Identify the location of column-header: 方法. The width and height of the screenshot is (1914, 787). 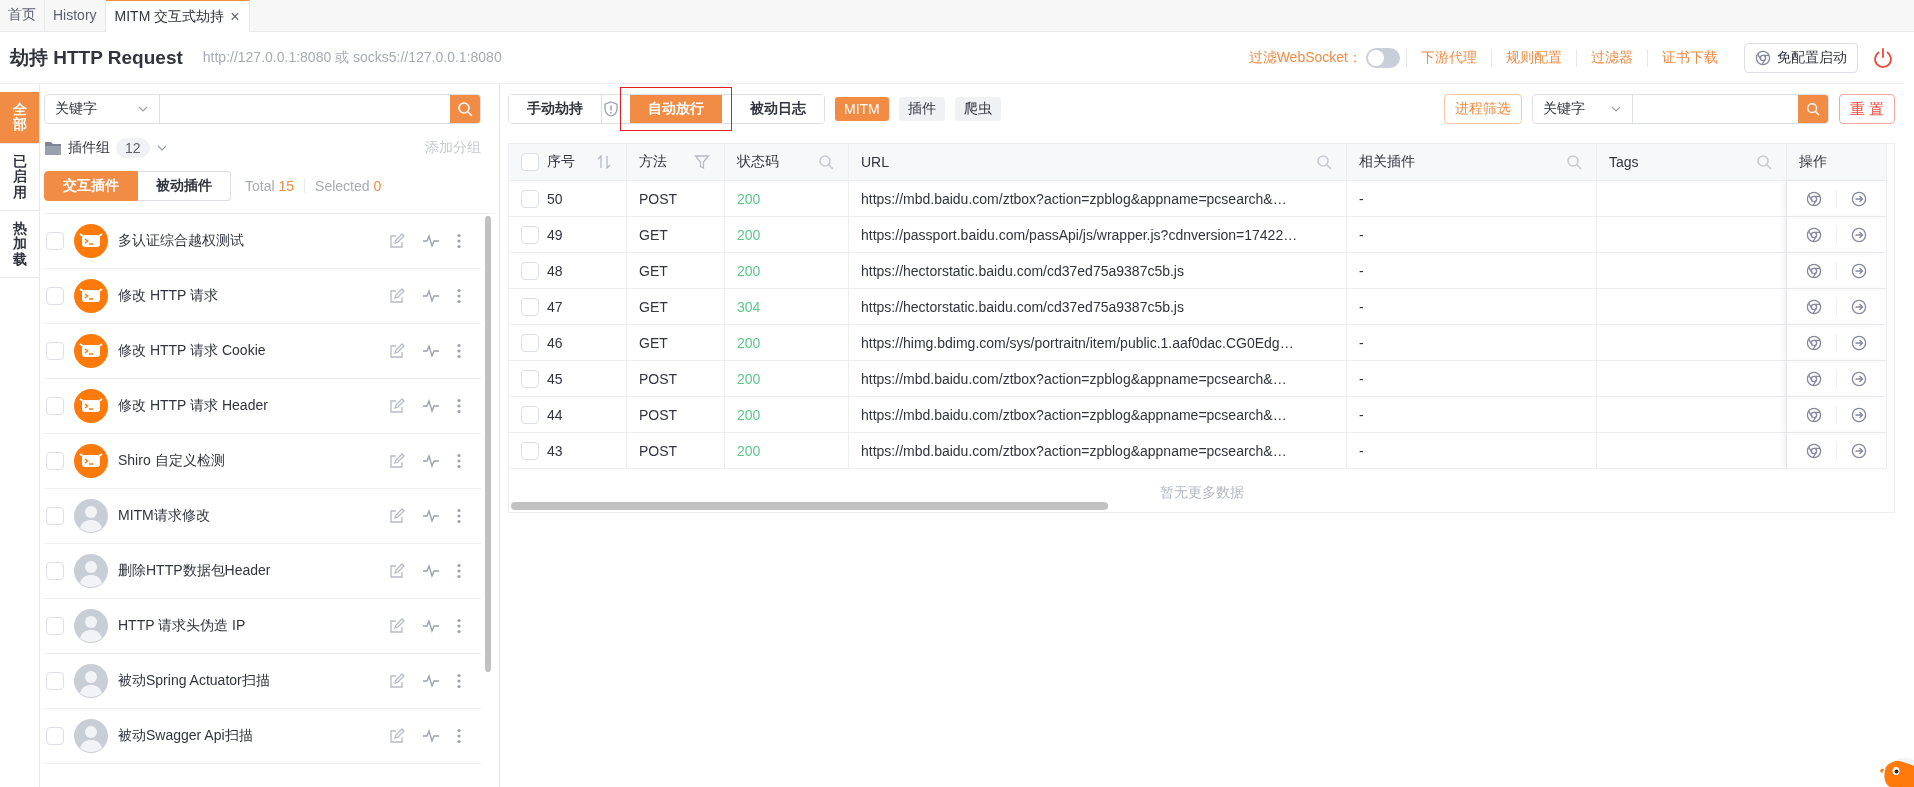
(676, 162).